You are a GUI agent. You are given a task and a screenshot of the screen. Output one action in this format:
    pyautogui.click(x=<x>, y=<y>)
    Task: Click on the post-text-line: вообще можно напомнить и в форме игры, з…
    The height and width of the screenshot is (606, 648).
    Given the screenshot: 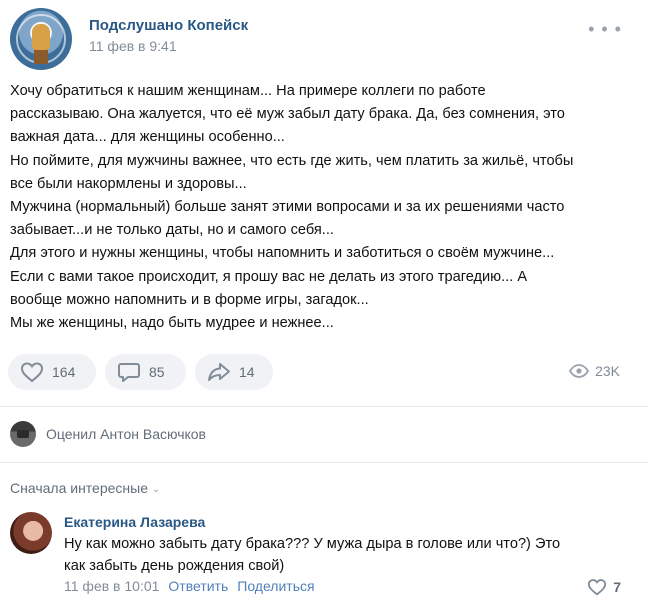 What is the action you would take?
    pyautogui.click(x=189, y=299)
    